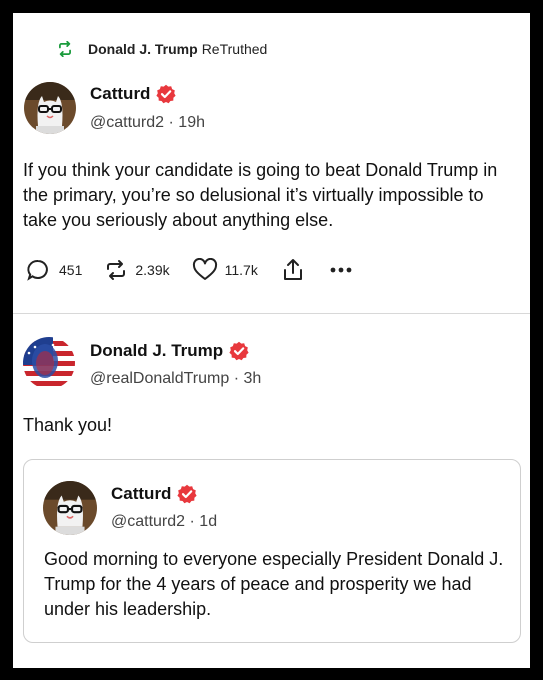 This screenshot has width=543, height=680. What do you see at coordinates (156, 351) in the screenshot?
I see `post2-name: Donald J. Trump` at bounding box center [156, 351].